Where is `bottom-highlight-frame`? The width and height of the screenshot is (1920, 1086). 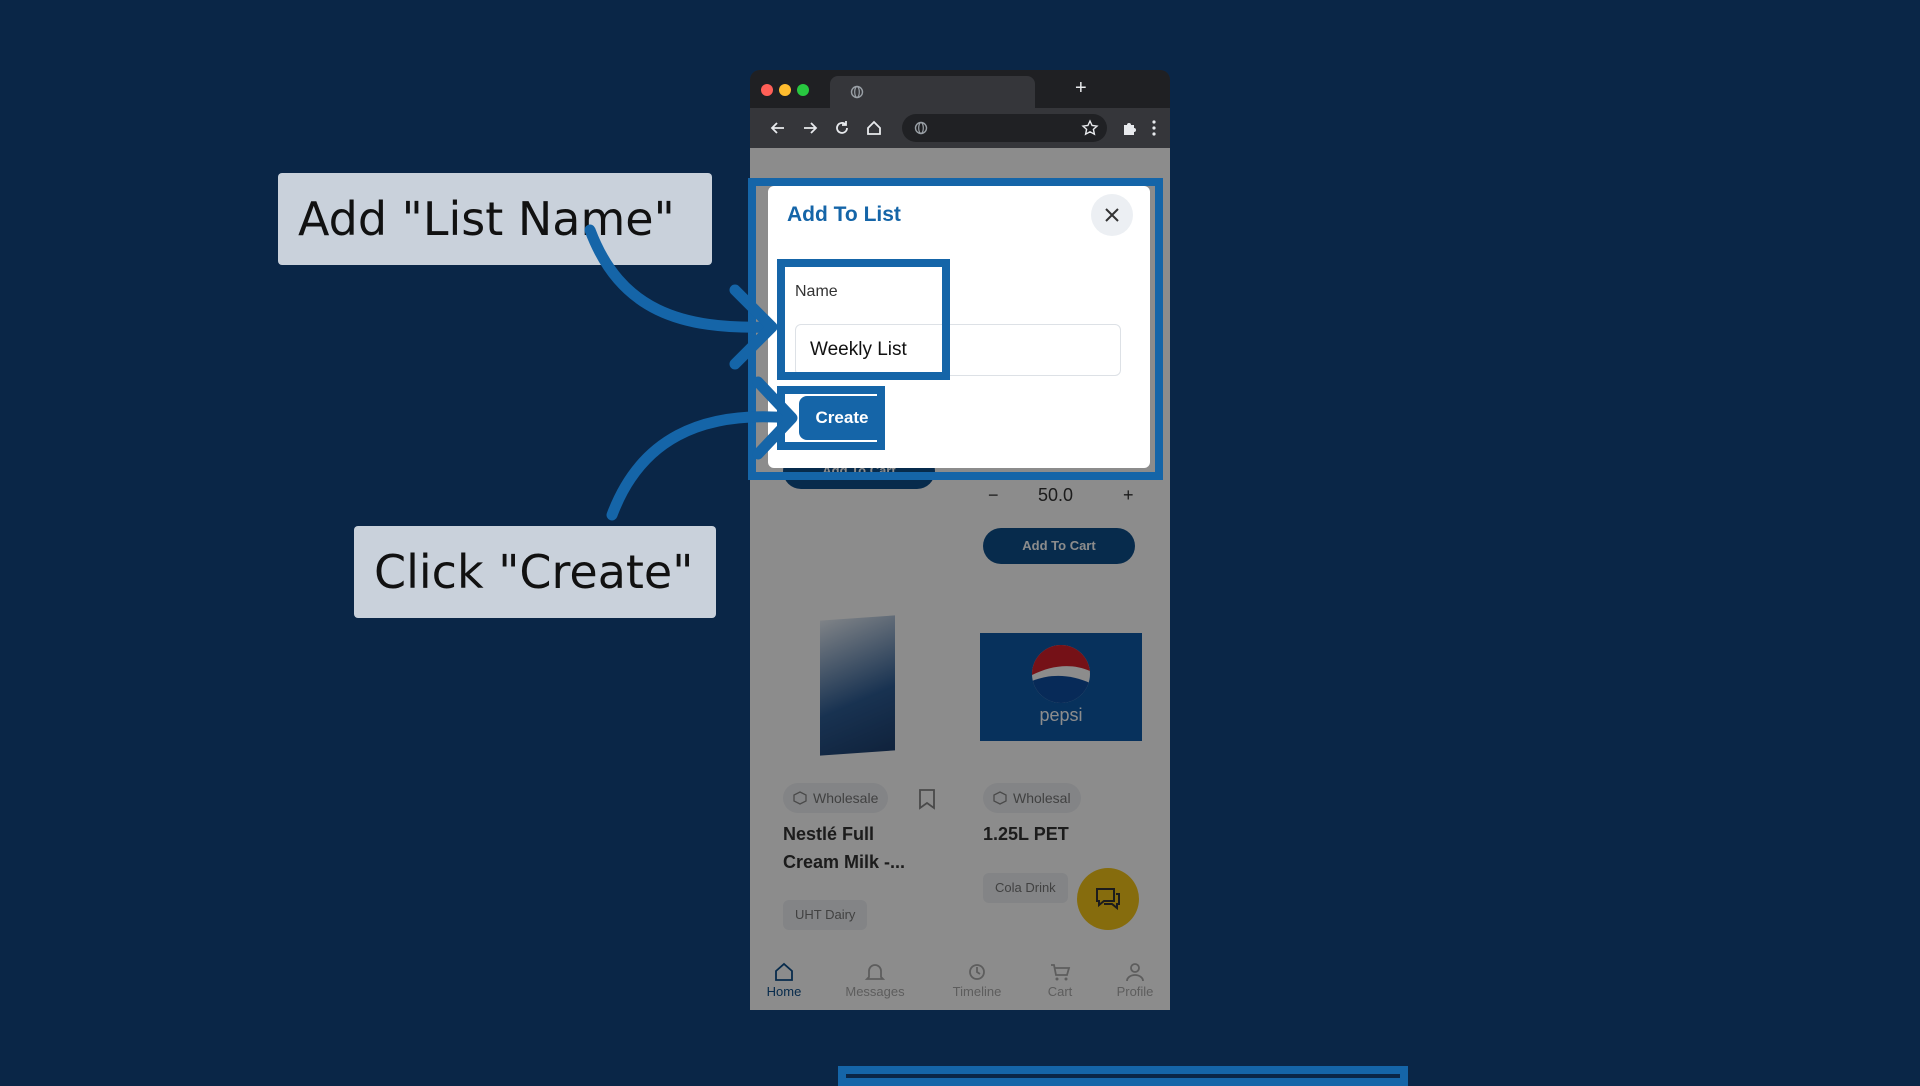 bottom-highlight-frame is located at coordinates (1123, 1076).